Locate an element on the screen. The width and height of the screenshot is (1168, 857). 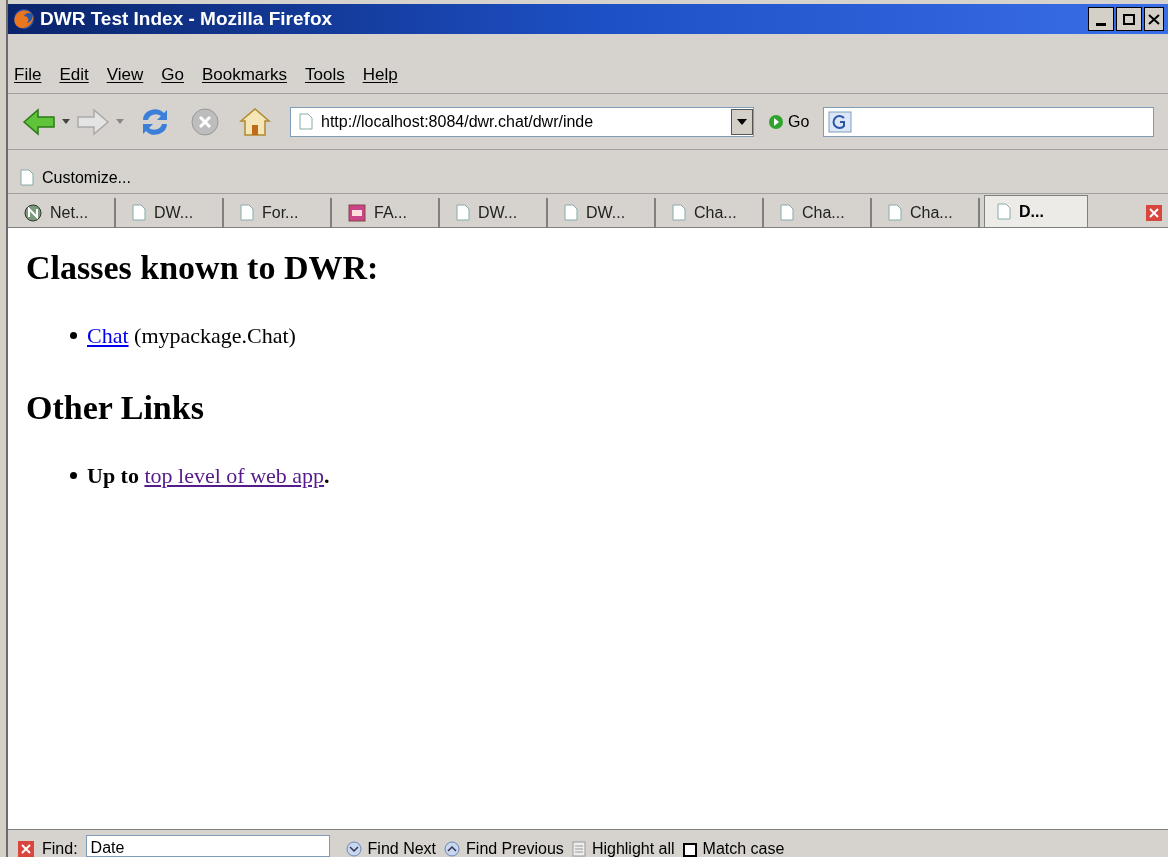
close-tab-button is located at coordinates (1154, 213).